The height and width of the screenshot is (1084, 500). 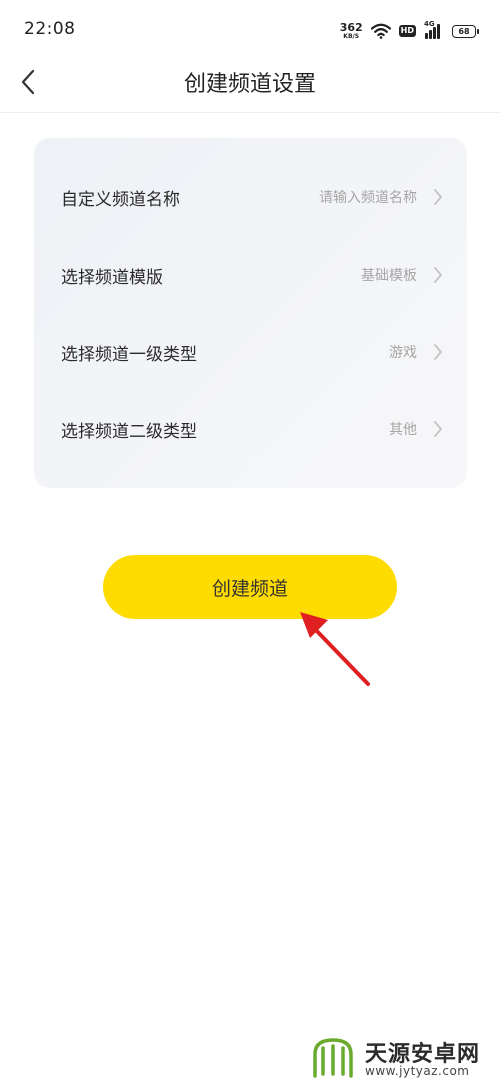 What do you see at coordinates (389, 276) in the screenshot?
I see `row-value: 基础模板` at bounding box center [389, 276].